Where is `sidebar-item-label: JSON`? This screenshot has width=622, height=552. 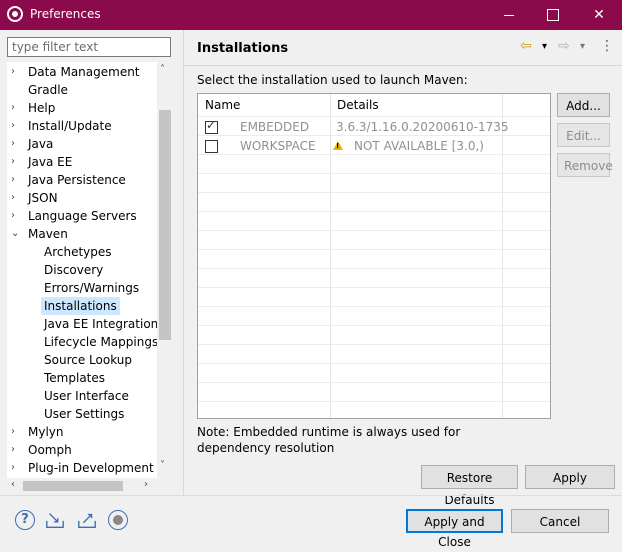
sidebar-item-label: JSON is located at coordinates (43, 198).